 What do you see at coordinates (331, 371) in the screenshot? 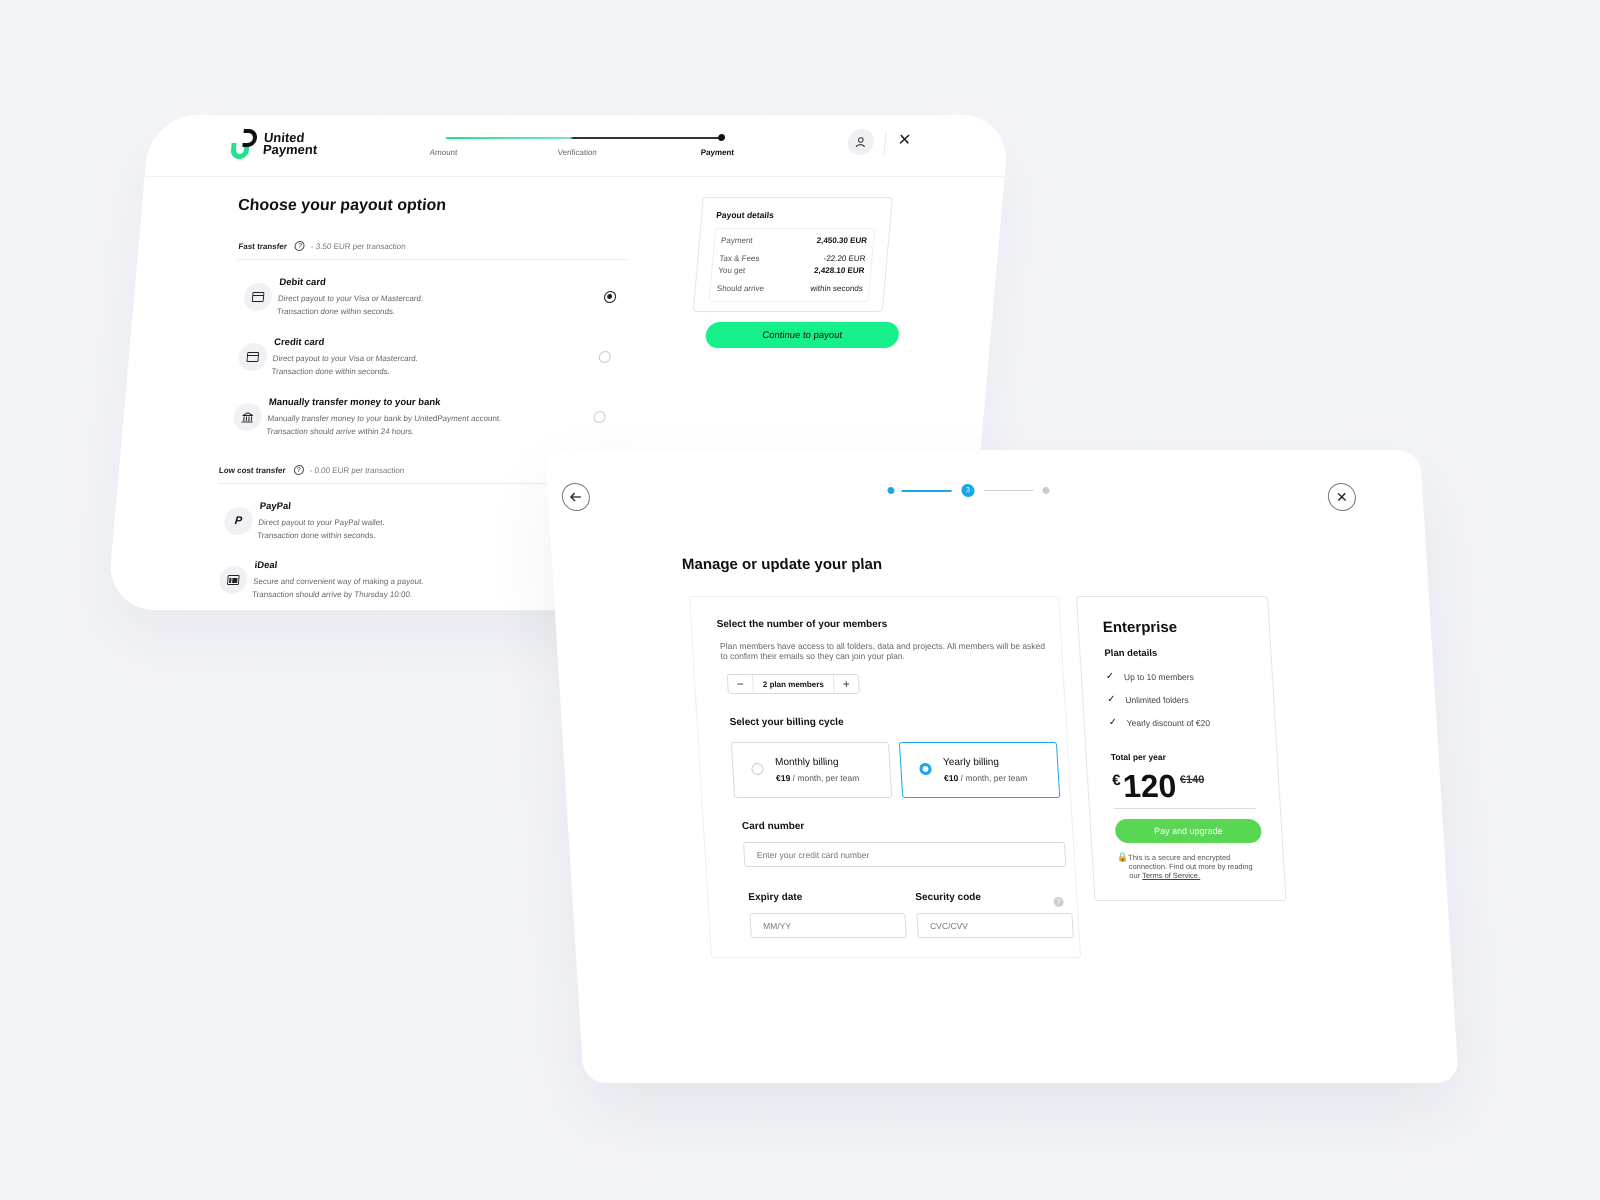
I see `option-desc: Transaction done within seconds.` at bounding box center [331, 371].